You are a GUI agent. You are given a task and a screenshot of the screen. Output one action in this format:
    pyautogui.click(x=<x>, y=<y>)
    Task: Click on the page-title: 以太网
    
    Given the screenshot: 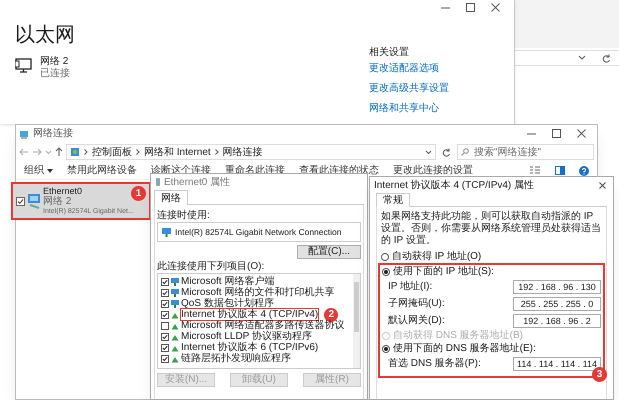 What is the action you would take?
    pyautogui.click(x=45, y=35)
    